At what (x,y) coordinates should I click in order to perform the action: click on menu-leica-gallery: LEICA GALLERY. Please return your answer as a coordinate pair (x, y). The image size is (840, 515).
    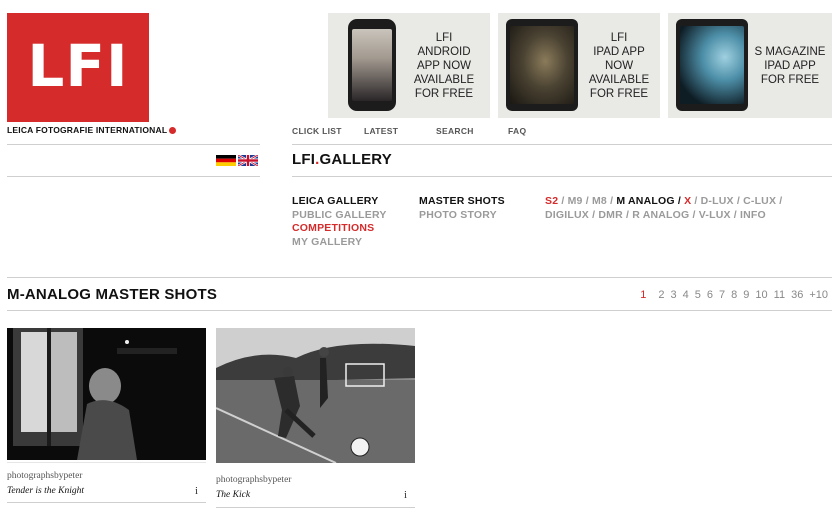
    Looking at the image, I should click on (339, 202).